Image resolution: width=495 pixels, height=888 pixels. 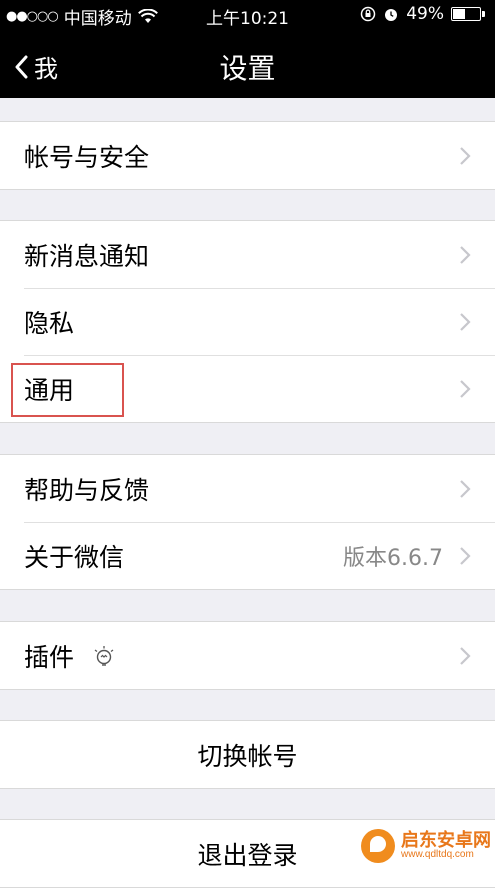 What do you see at coordinates (49, 657) in the screenshot?
I see `row-label: 插件` at bounding box center [49, 657].